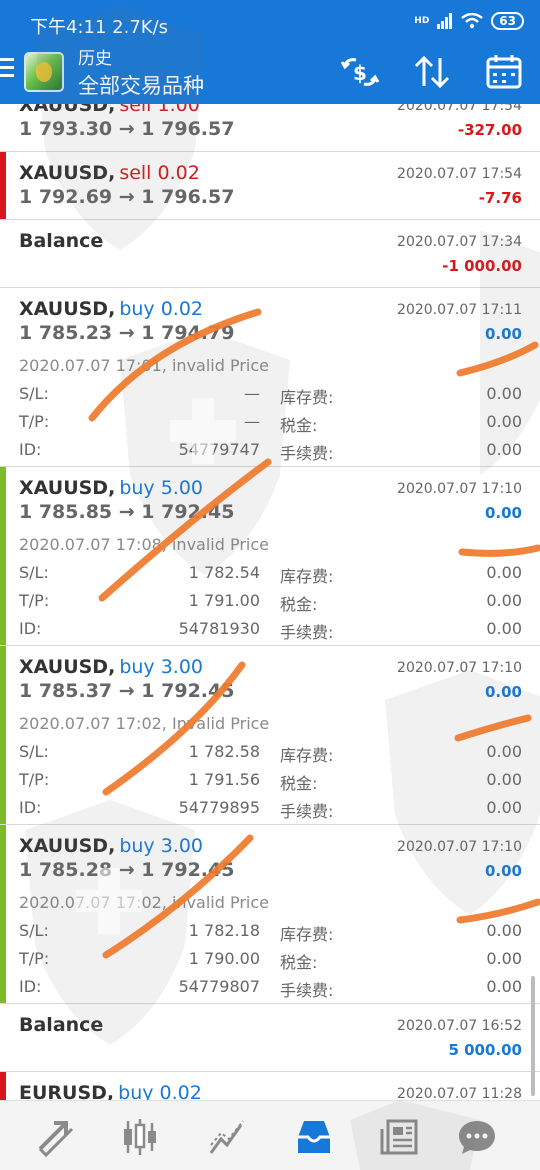  What do you see at coordinates (219, 628) in the screenshot?
I see `id-value: 54781930` at bounding box center [219, 628].